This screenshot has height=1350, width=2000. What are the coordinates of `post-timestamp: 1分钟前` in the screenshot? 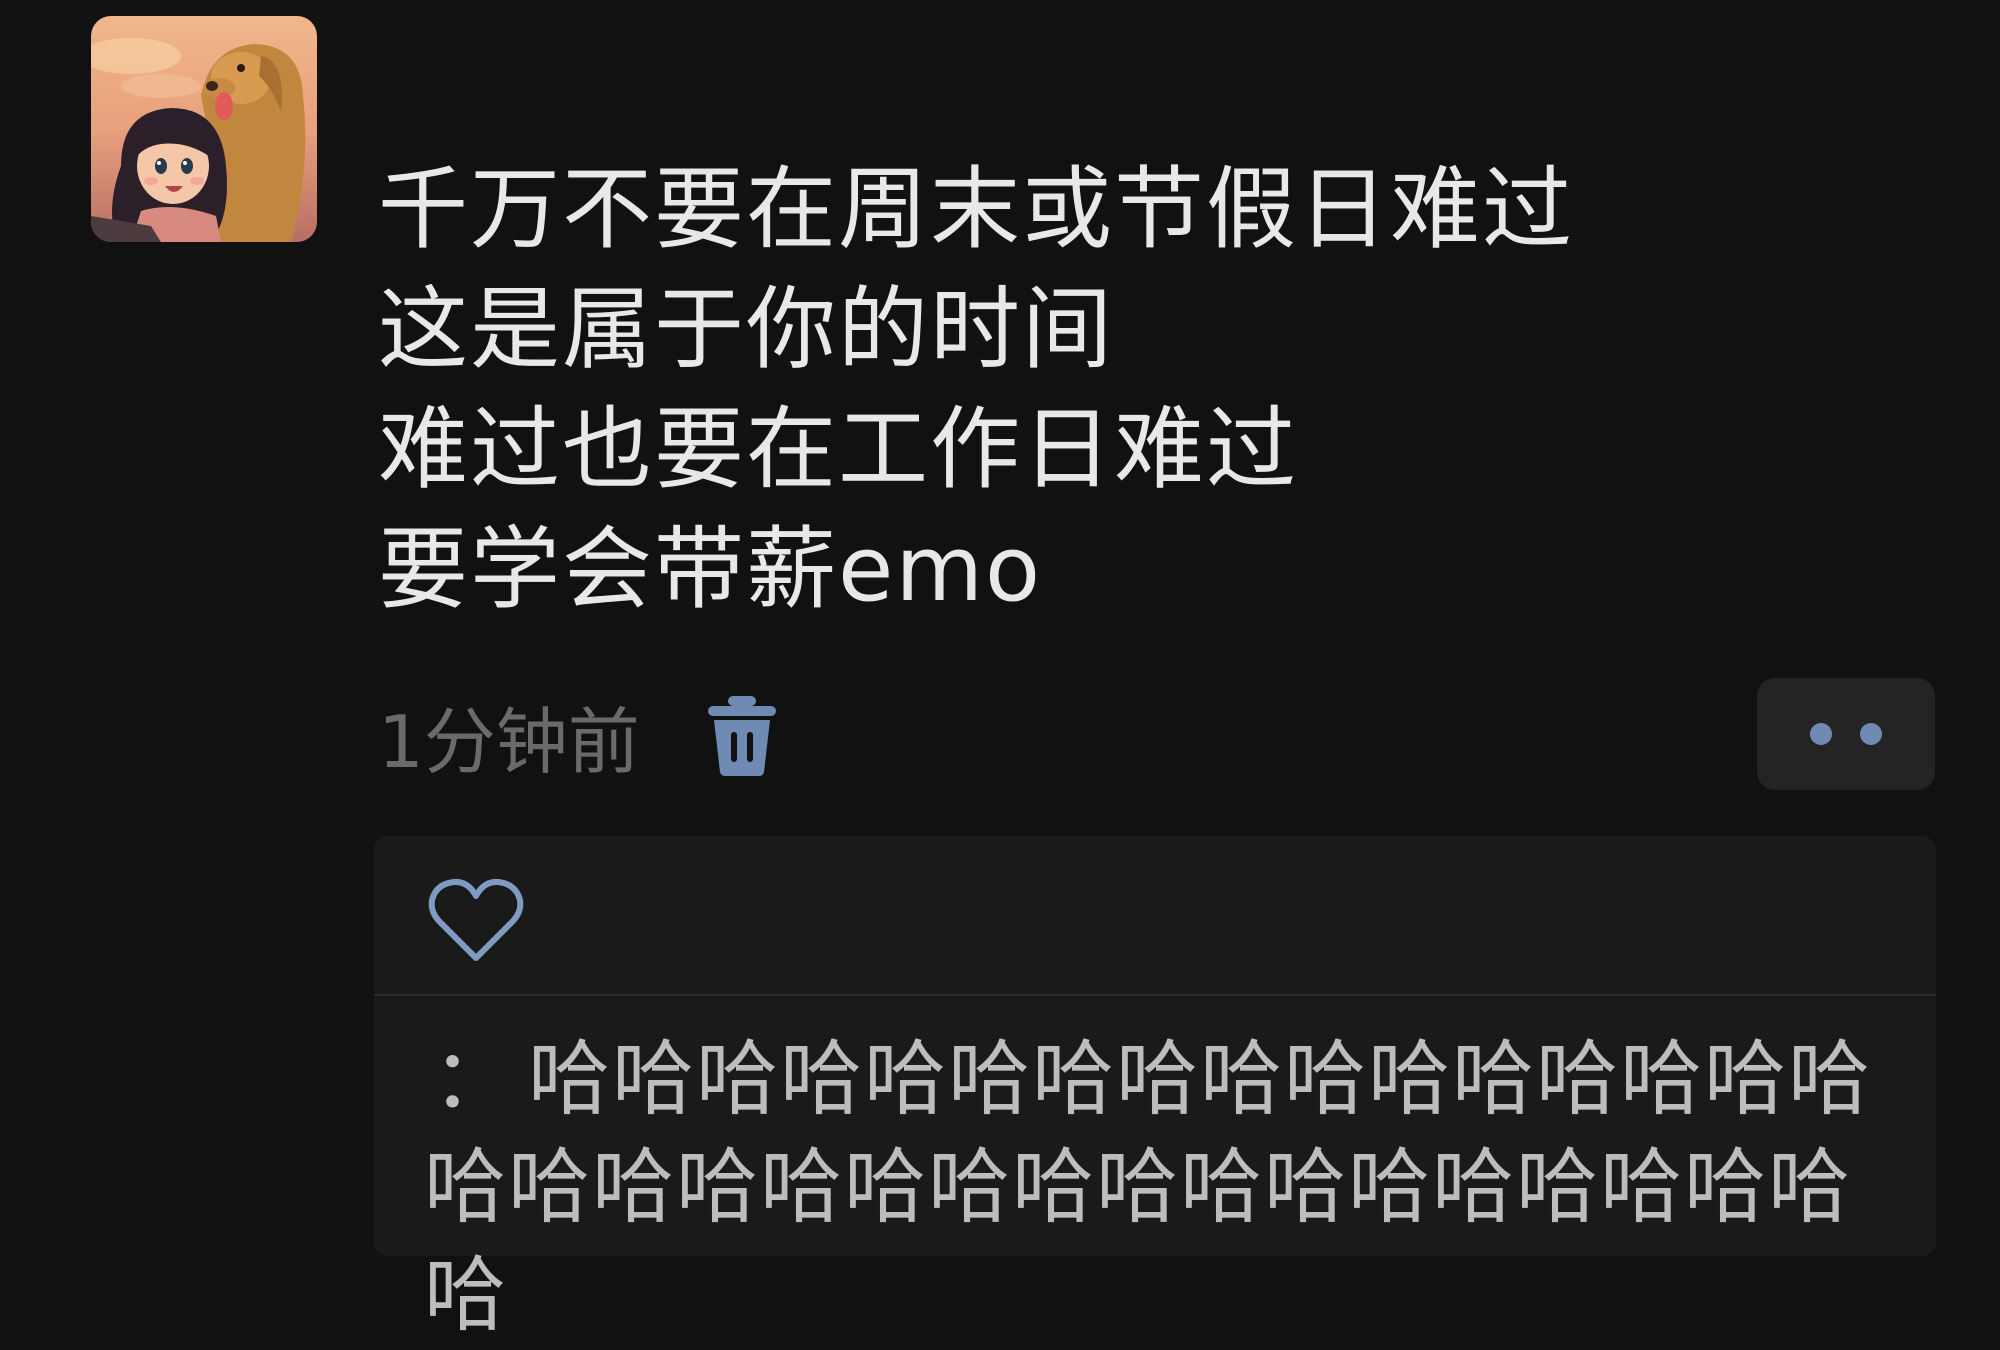 It's located at (509, 741).